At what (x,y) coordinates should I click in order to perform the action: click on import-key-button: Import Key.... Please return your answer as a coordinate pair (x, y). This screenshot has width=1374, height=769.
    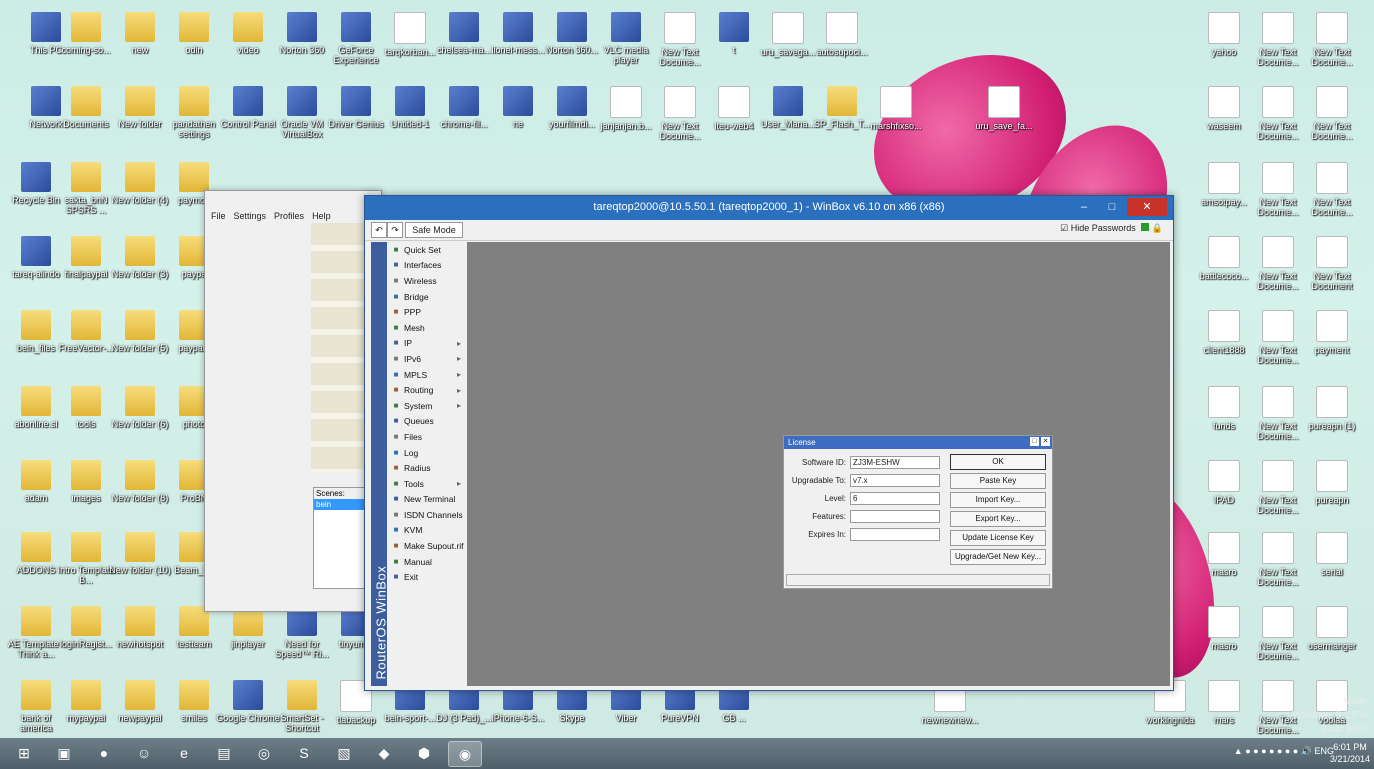
    Looking at the image, I should click on (998, 500).